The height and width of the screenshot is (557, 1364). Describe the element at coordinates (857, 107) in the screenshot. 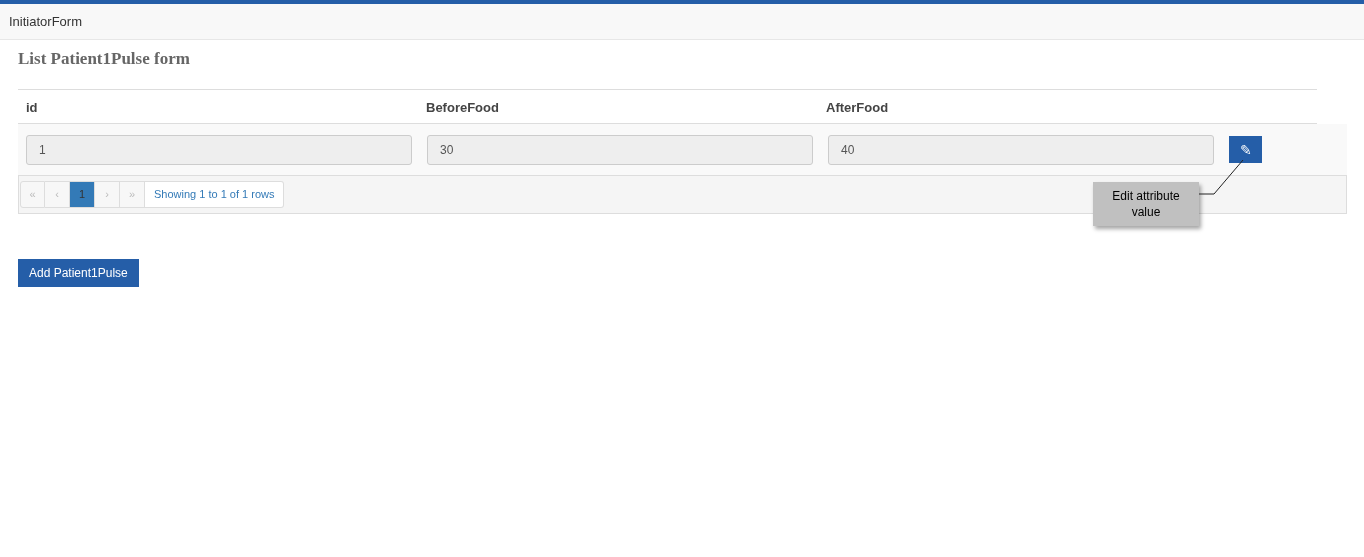

I see `column-header: AfterFood` at that location.